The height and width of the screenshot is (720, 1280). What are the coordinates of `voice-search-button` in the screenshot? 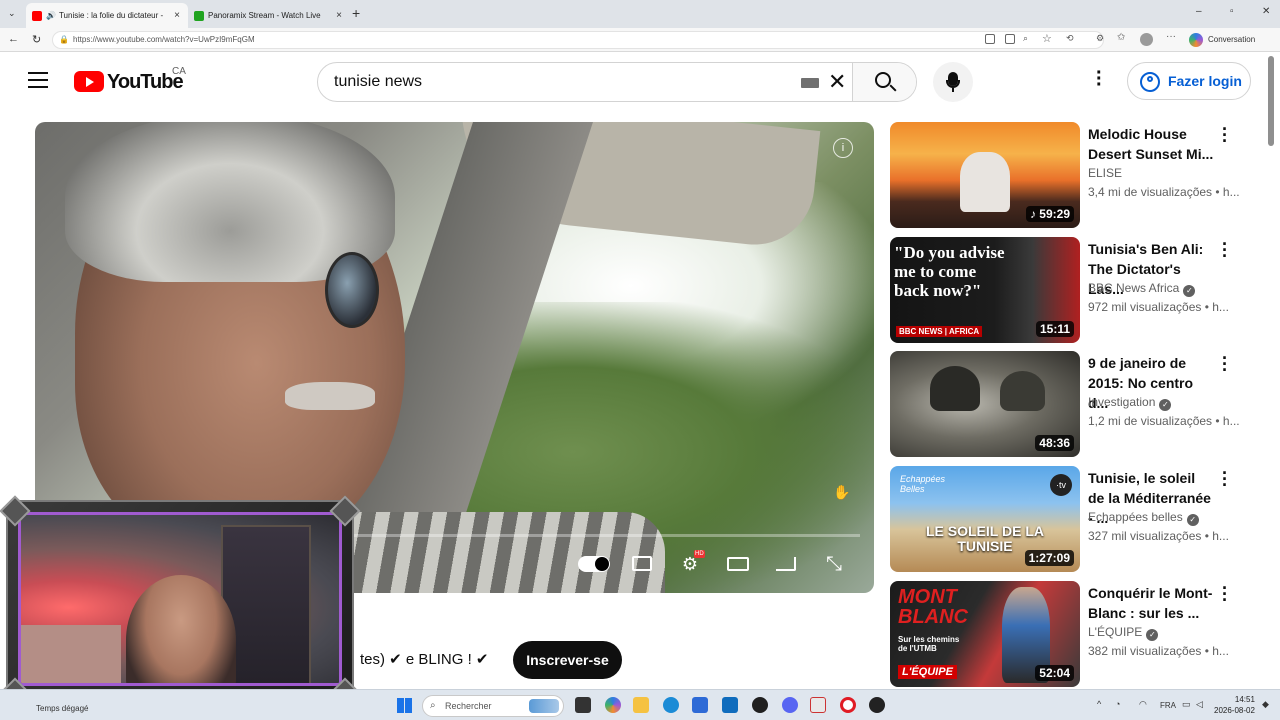 It's located at (953, 82).